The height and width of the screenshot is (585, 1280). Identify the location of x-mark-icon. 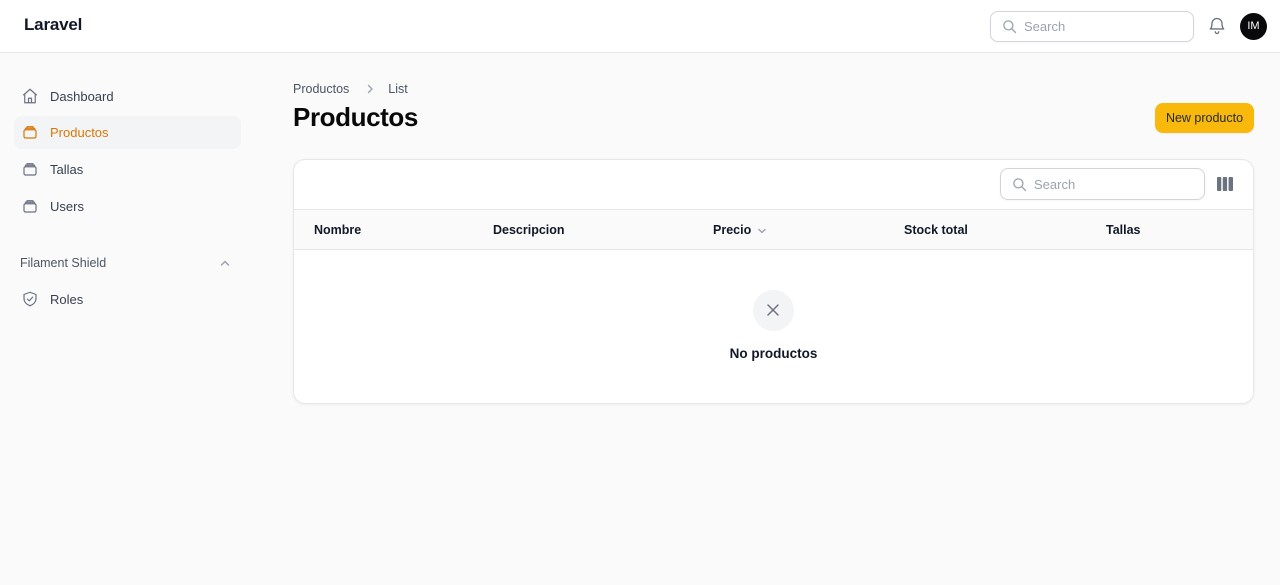
(773, 310).